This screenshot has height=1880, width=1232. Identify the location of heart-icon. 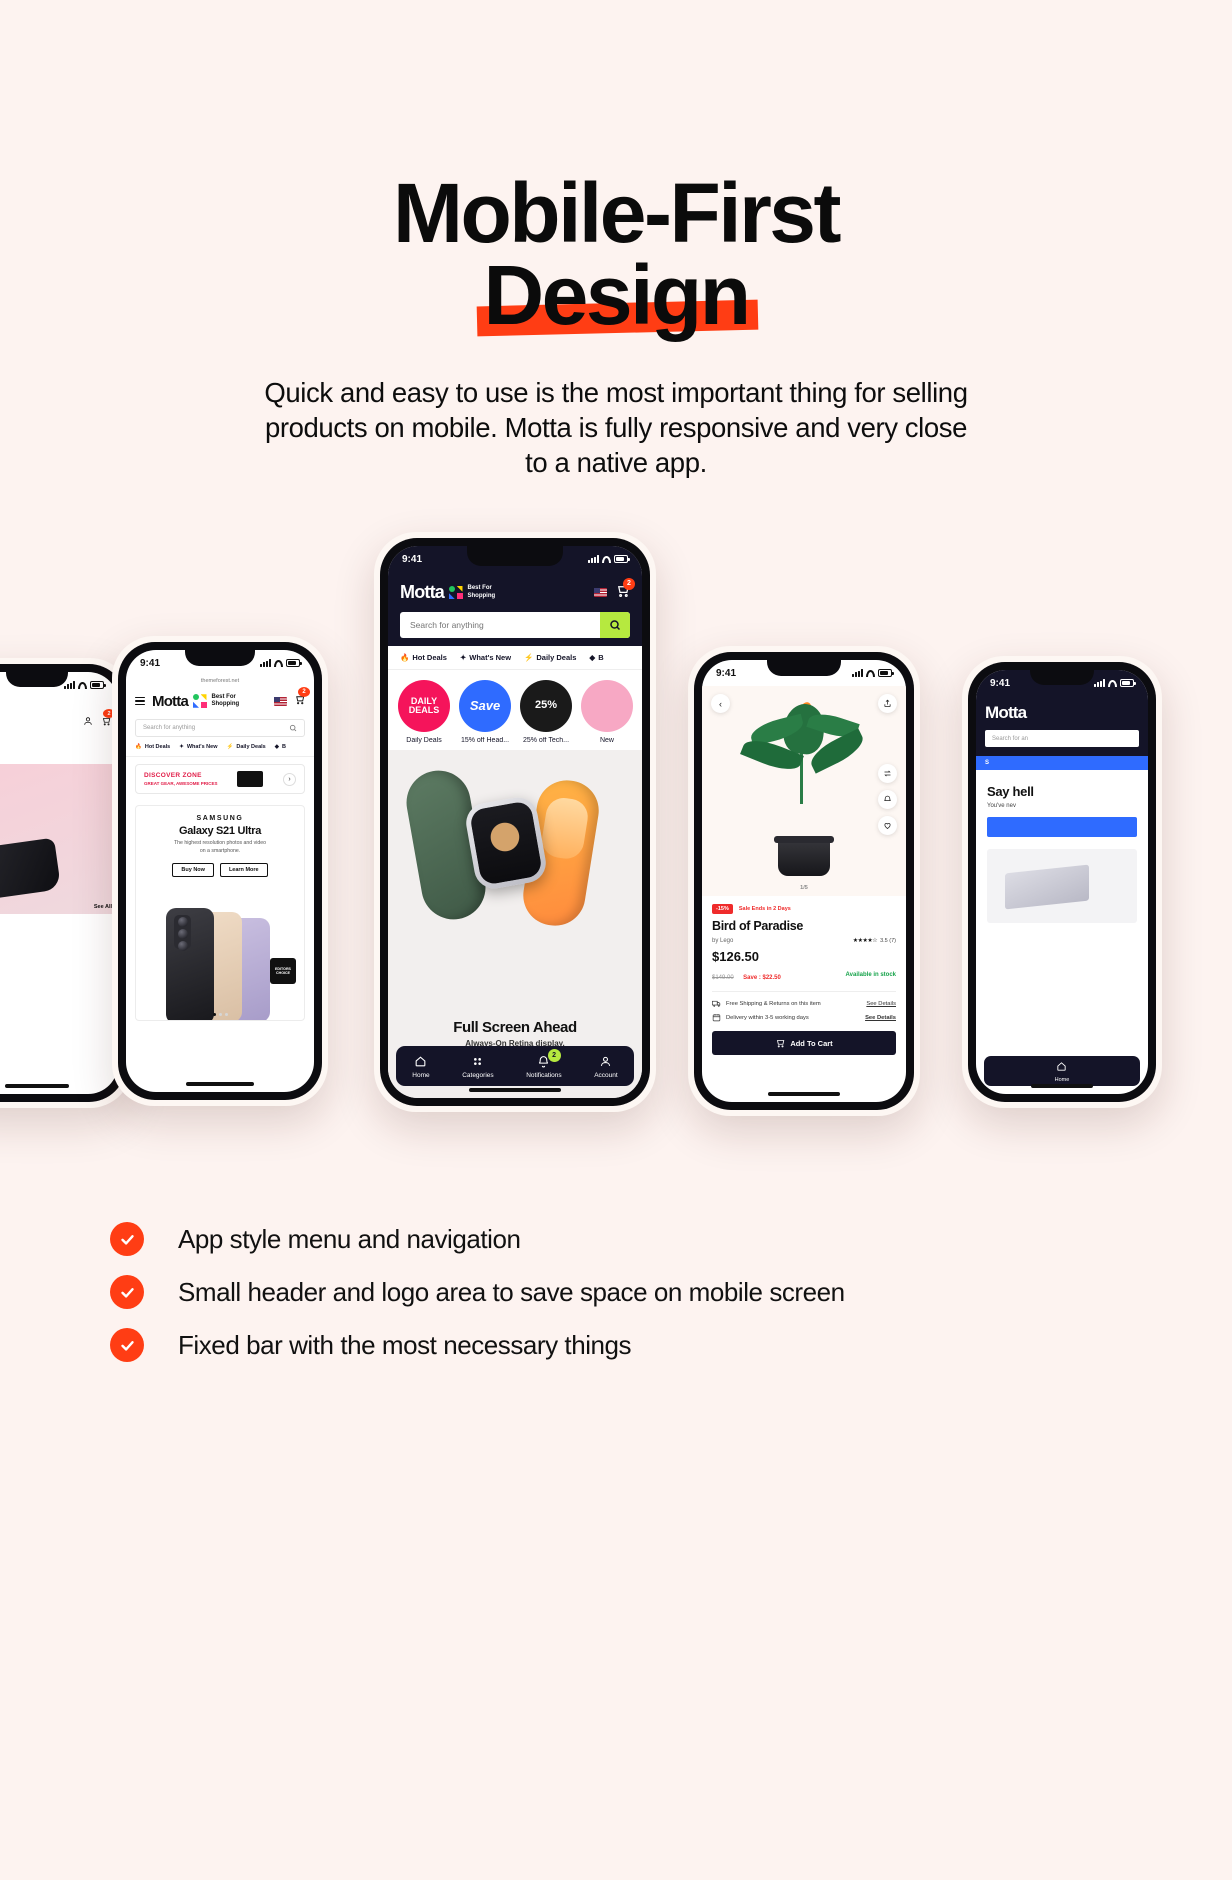
(887, 825).